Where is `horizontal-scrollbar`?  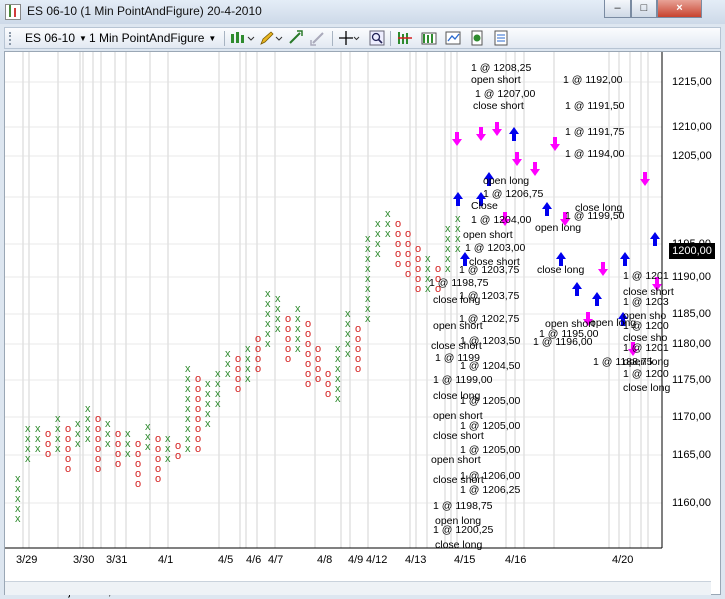
horizontal-scrollbar is located at coordinates (358, 588).